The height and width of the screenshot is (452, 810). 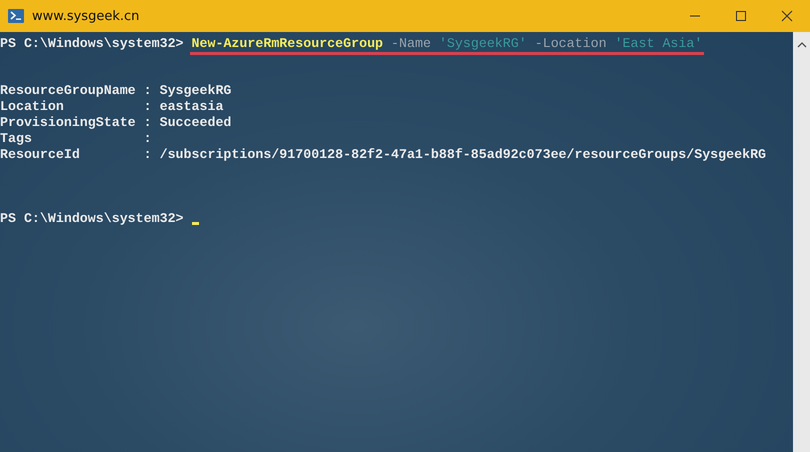 I want to click on close-icon, so click(x=787, y=16).